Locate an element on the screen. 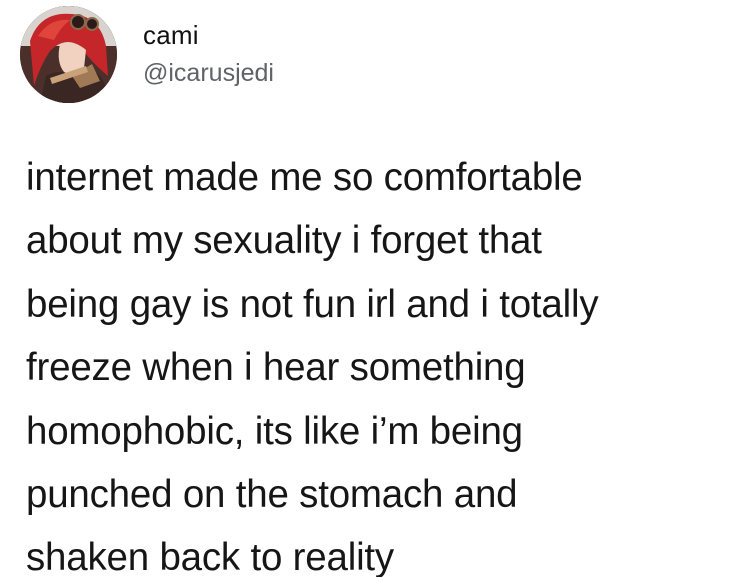 The width and height of the screenshot is (736, 577). tweet-text-line: freeze when i hear something is located at coordinates (276, 368).